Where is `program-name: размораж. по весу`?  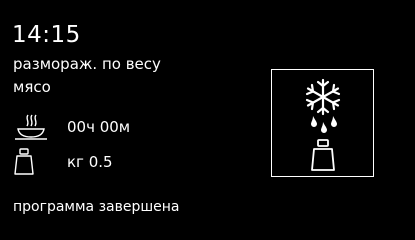
program-name: размораж. по весу is located at coordinates (87, 64).